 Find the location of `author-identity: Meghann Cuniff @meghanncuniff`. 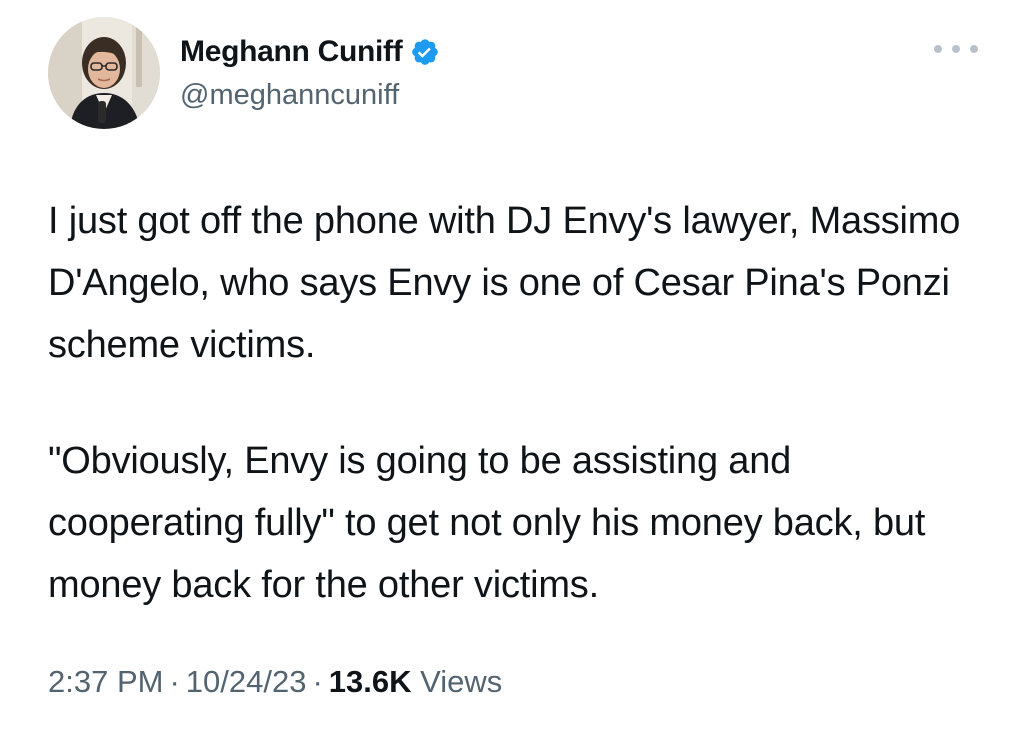

author-identity: Meghann Cuniff @meghanncuniff is located at coordinates (310, 71).